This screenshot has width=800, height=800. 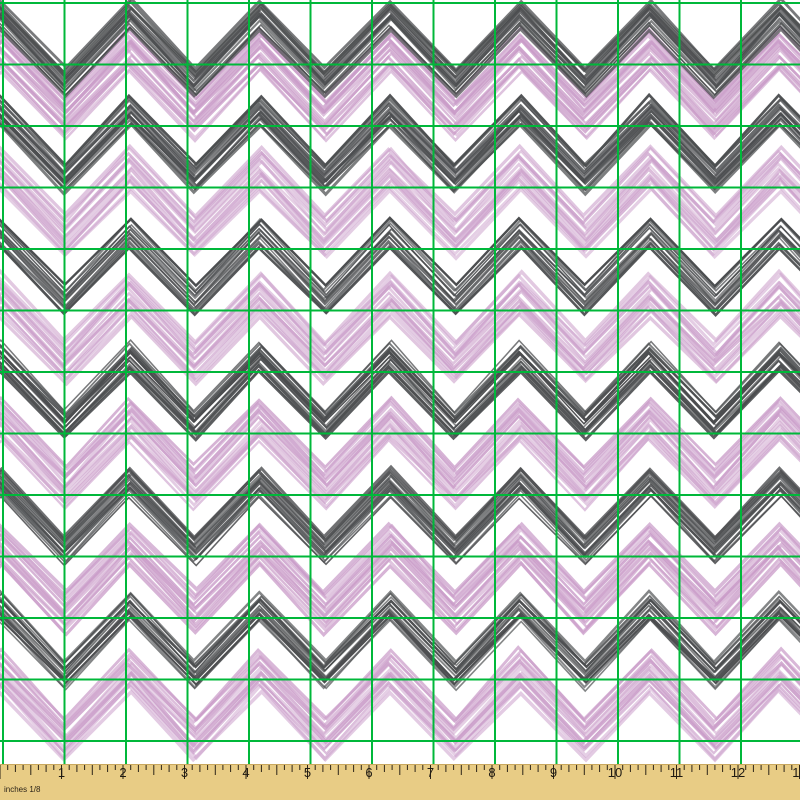 I want to click on ruler-number: 9, so click(x=553, y=772).